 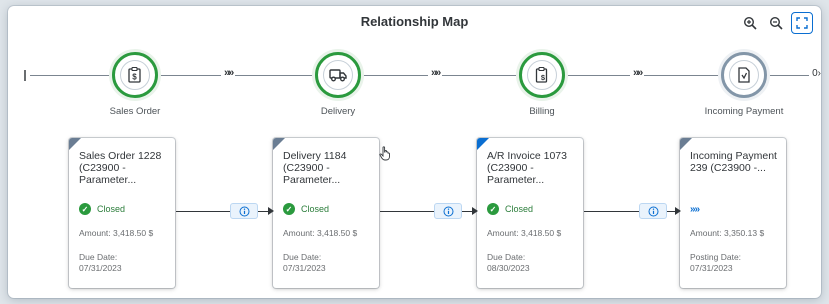 I want to click on step-delivery: Delivery, so click(x=338, y=84).